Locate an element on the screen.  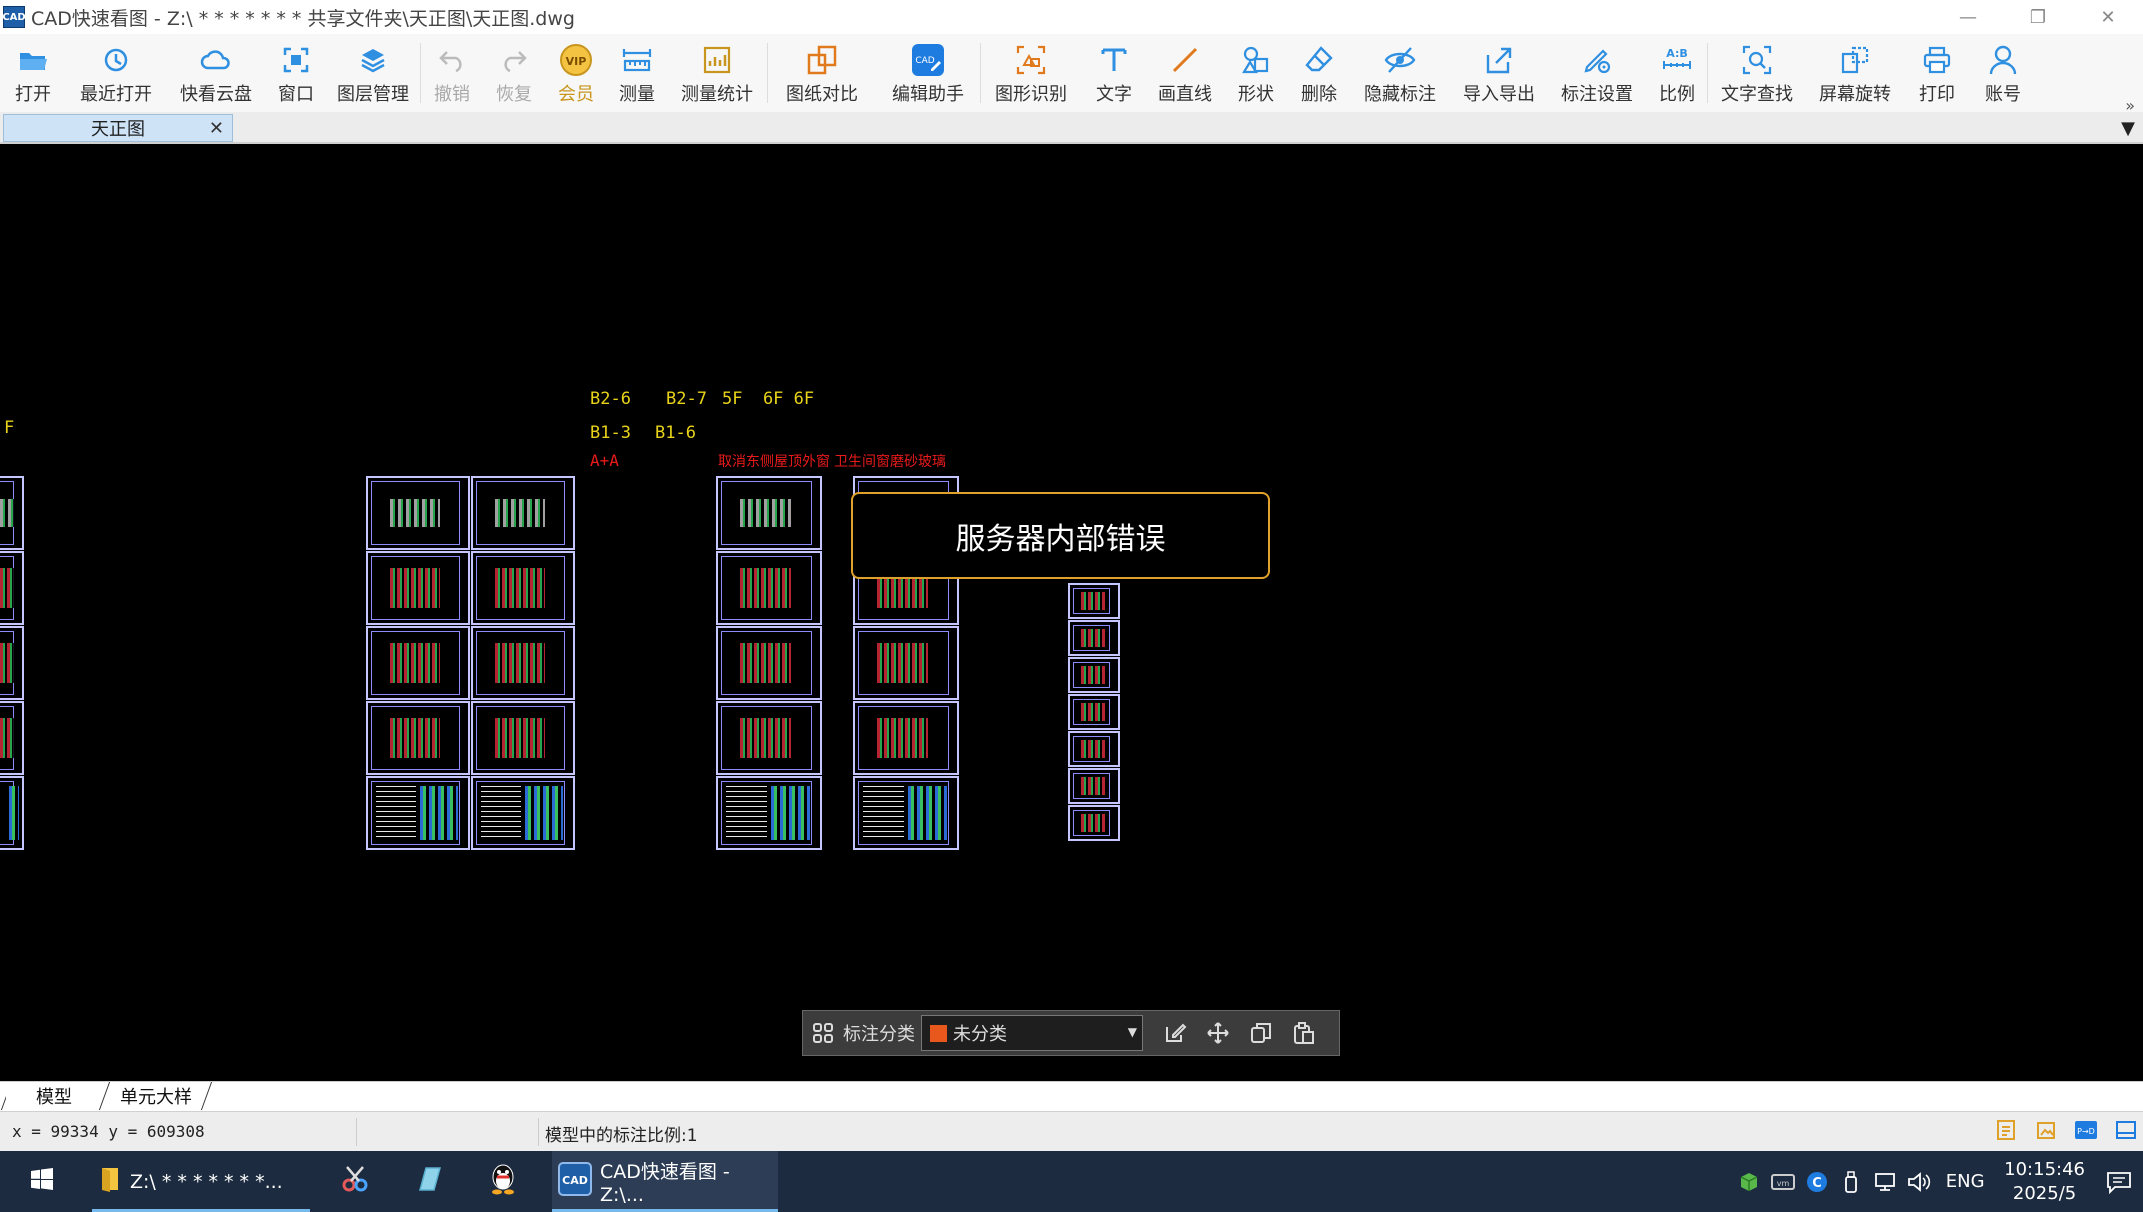
cloud-disk-button: 快看云盘 is located at coordinates (216, 73).